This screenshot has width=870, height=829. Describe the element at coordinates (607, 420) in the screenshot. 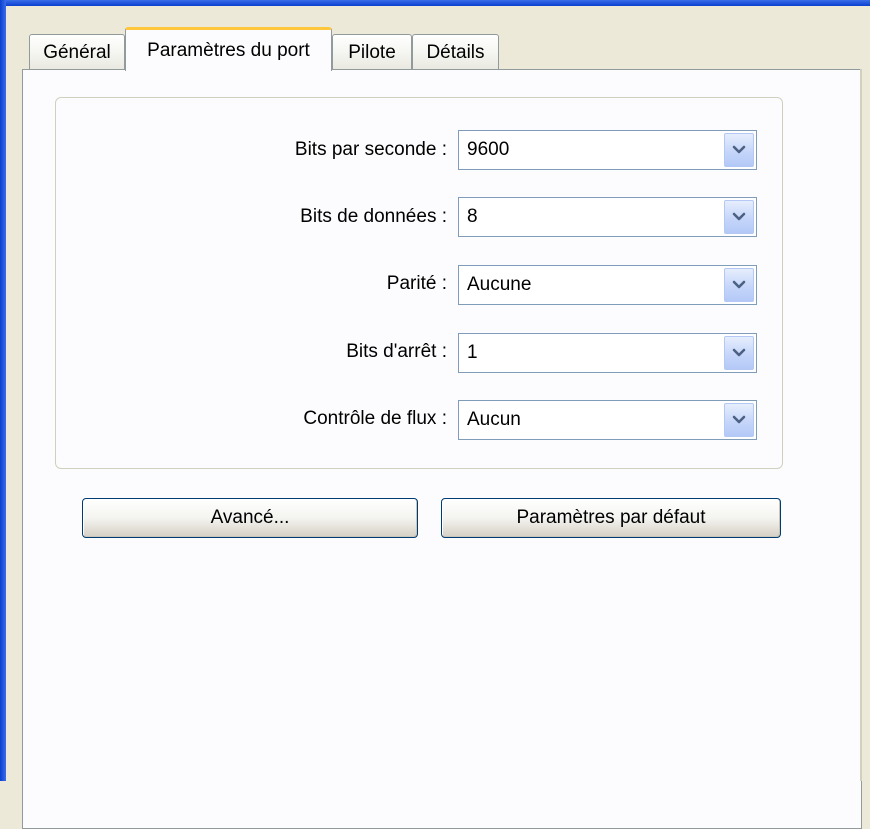

I see `flow-control-select: Aucun` at that location.